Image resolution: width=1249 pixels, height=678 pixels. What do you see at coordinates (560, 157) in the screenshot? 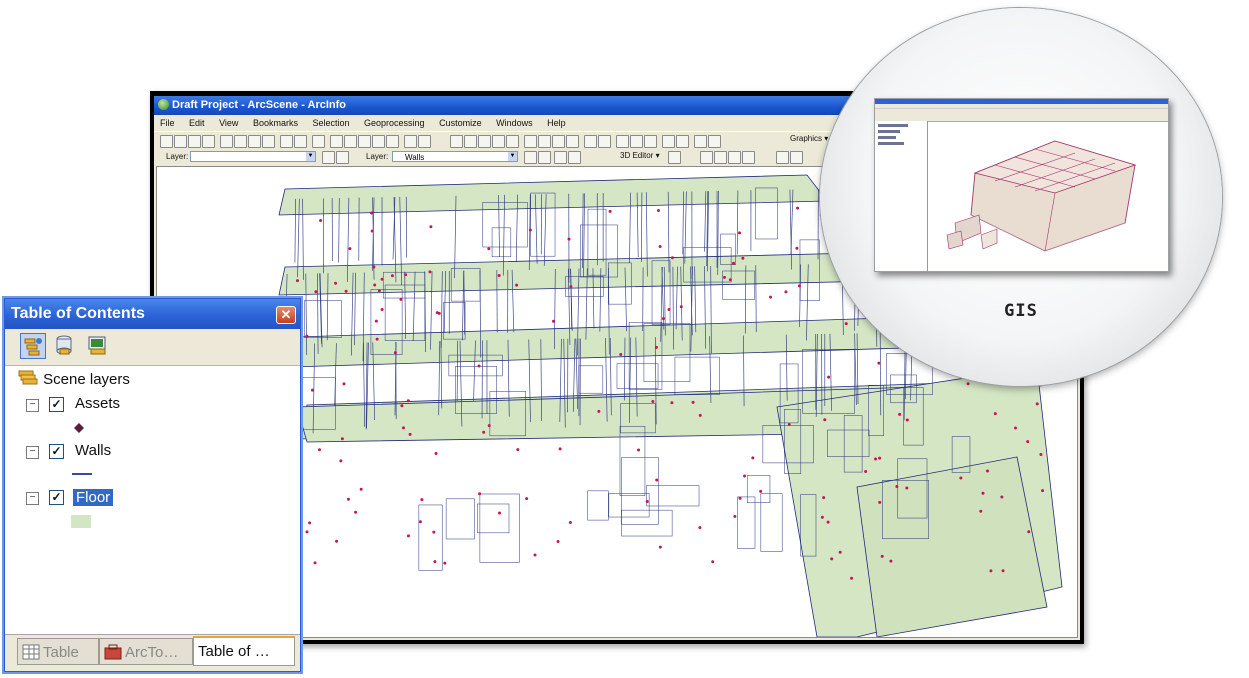
I see `shading-icon` at bounding box center [560, 157].